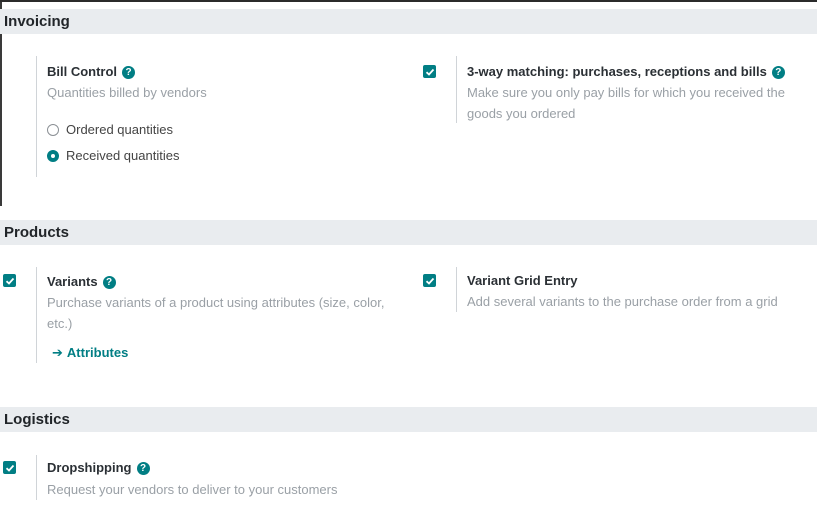  What do you see at coordinates (522, 280) in the screenshot?
I see `setting-title-variant-grid-entry: Variant Grid Entry` at bounding box center [522, 280].